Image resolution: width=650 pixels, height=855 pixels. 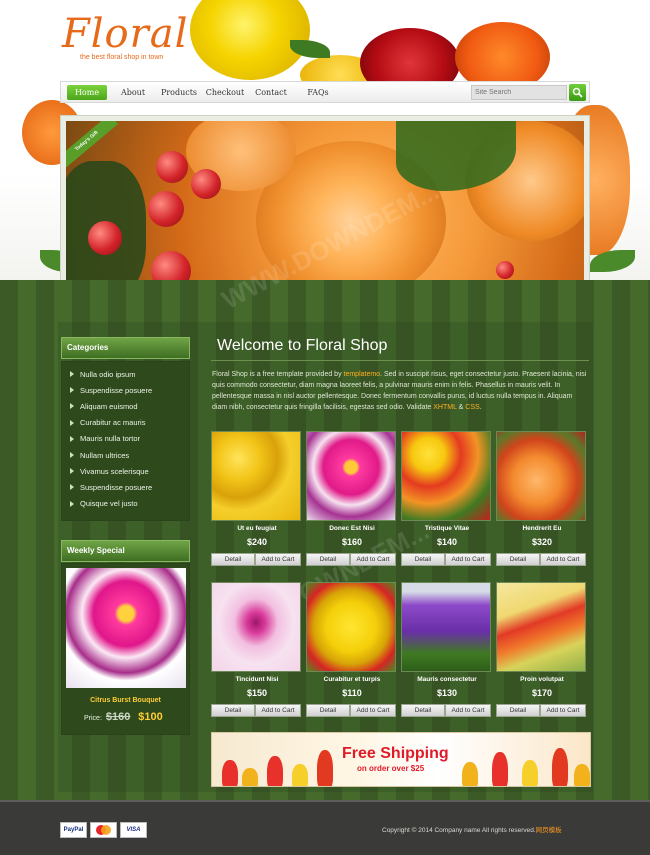 I want to click on search-button, so click(x=577, y=92).